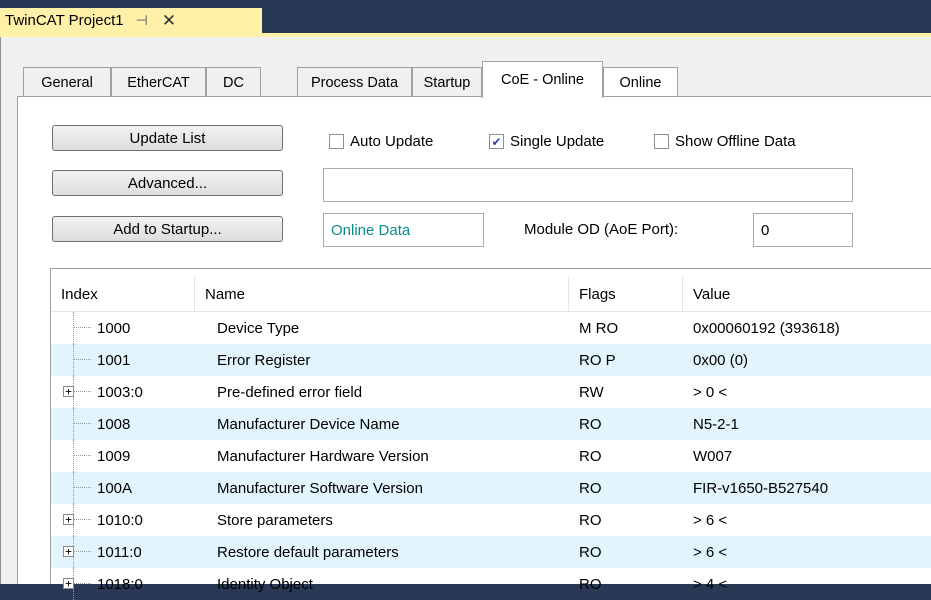 Image resolution: width=931 pixels, height=600 pixels. Describe the element at coordinates (114, 360) in the screenshot. I see `cell-index: 1001` at that location.